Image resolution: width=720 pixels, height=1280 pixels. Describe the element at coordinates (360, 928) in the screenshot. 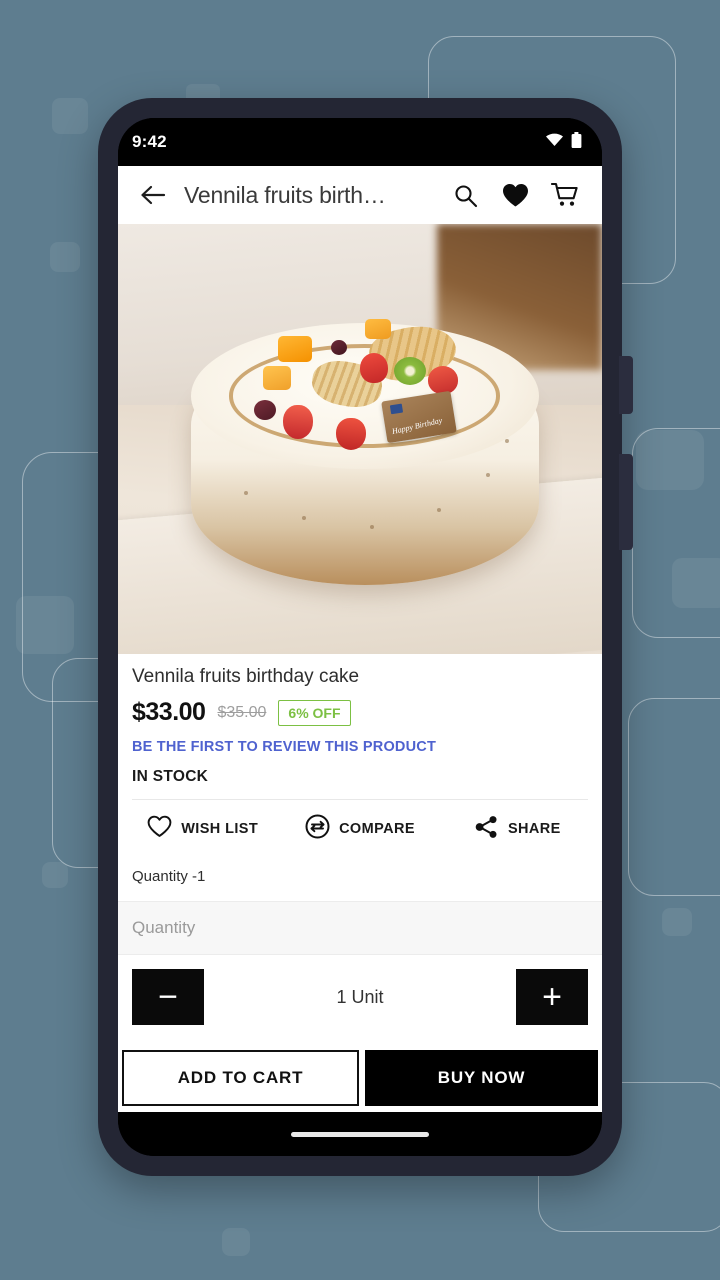

I see `quantity-section-label: Quantity` at that location.